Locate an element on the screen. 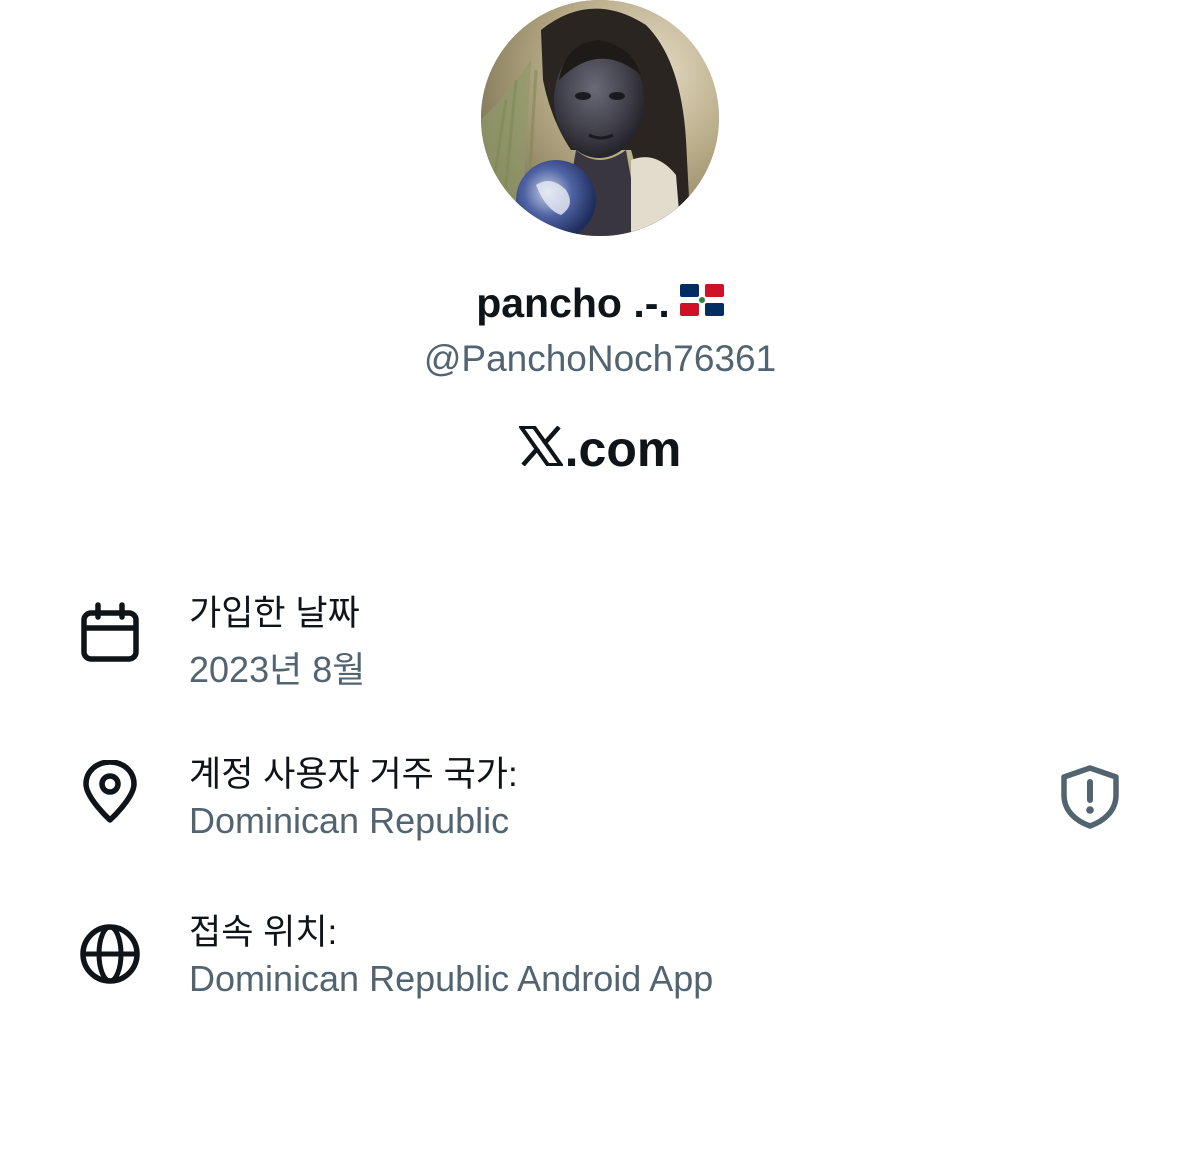 The width and height of the screenshot is (1200, 1167). site-text: .com is located at coordinates (623, 449).